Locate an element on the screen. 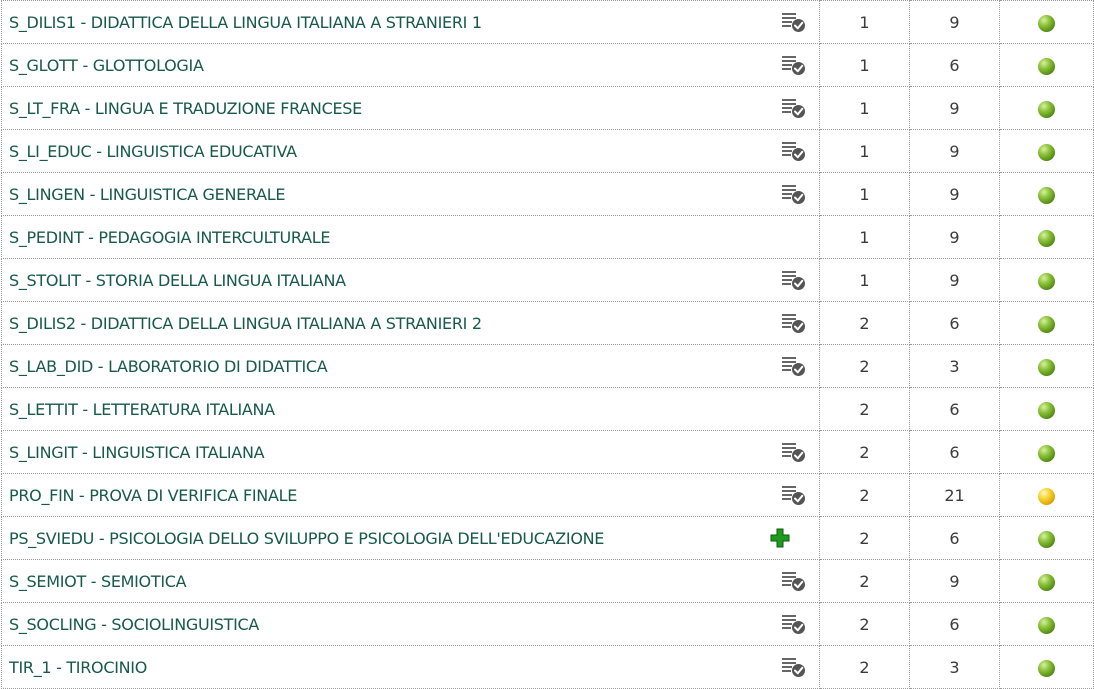  table-row: S_LINGEN - LINGUISTICA GENERALE 19 is located at coordinates (547, 194).